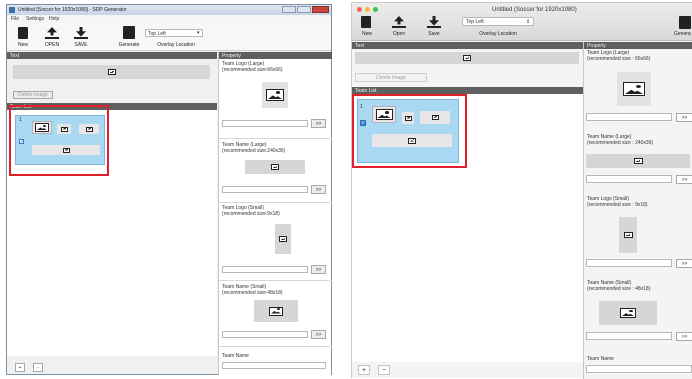  Describe the element at coordinates (15, 19) in the screenshot. I see `menu-file: File` at that location.